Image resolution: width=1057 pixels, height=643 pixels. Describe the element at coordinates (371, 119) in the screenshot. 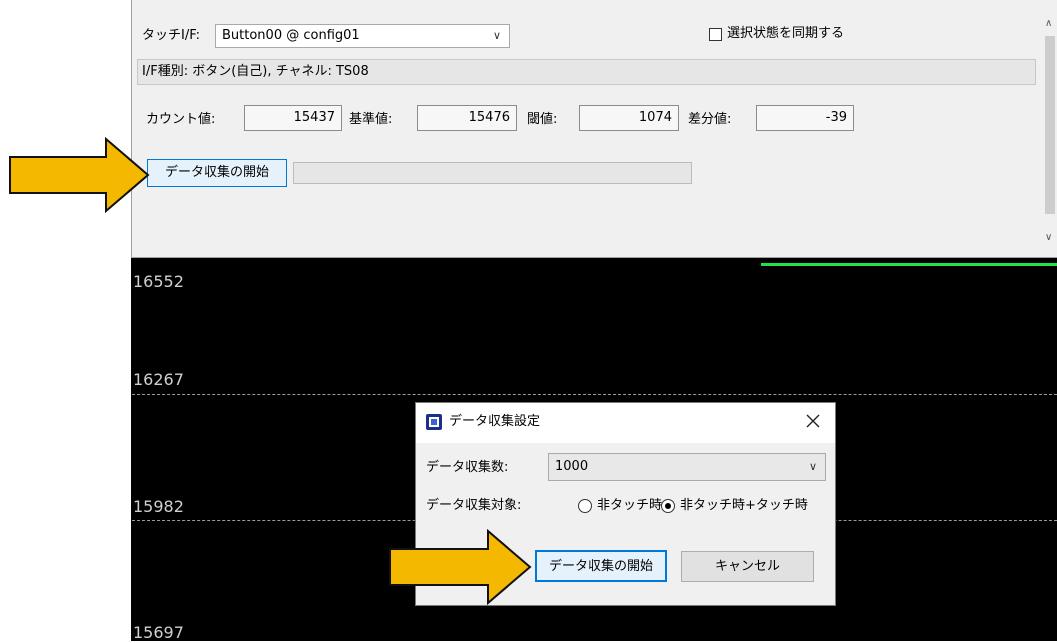

I see `base-label: 基準値:` at that location.